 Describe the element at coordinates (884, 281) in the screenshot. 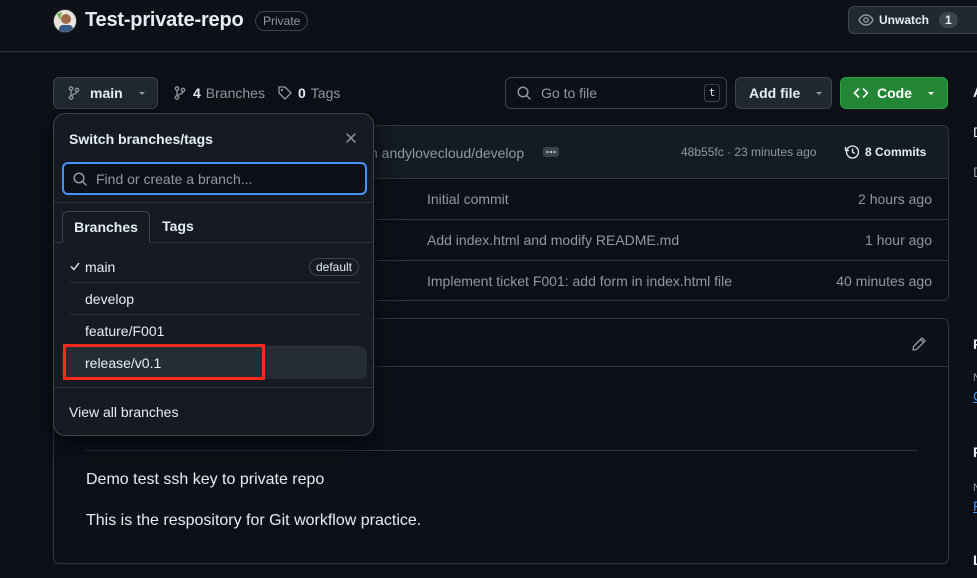

I see `file-commit-time: 40 minutes ago` at that location.